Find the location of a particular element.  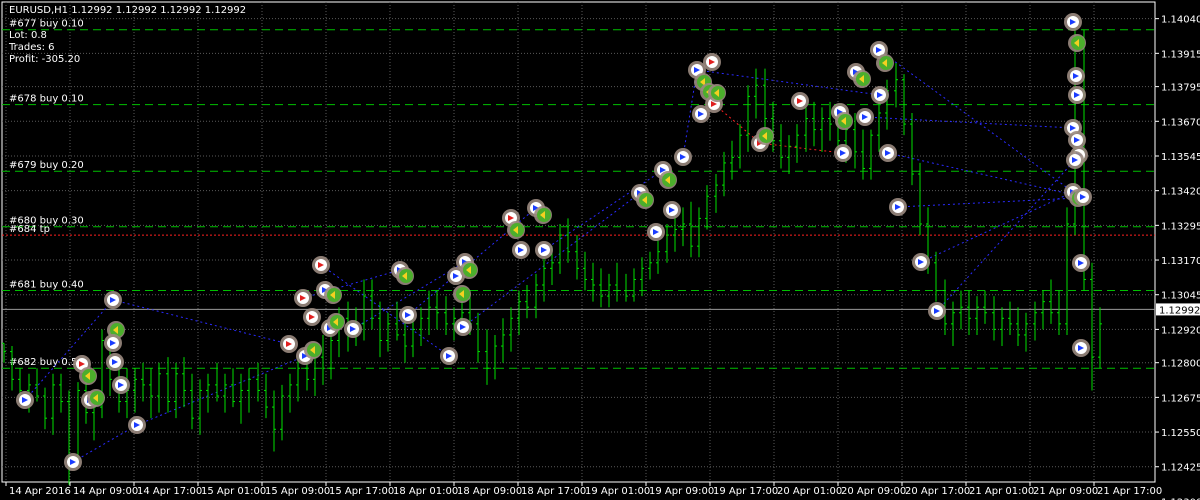

order-level-label: #678 buy 0.10 is located at coordinates (46, 99).